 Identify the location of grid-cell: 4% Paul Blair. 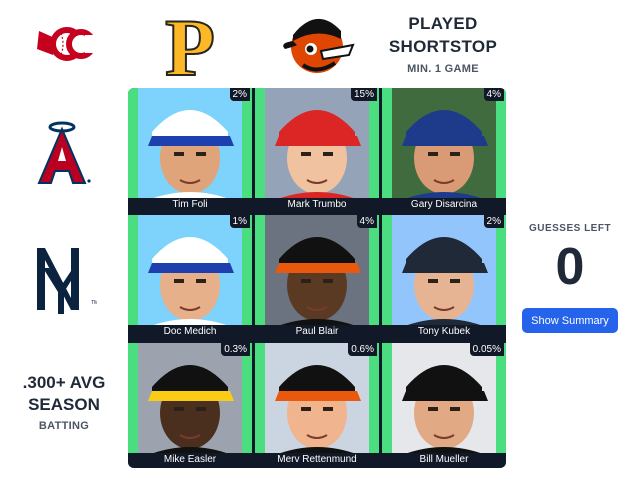
(317, 277).